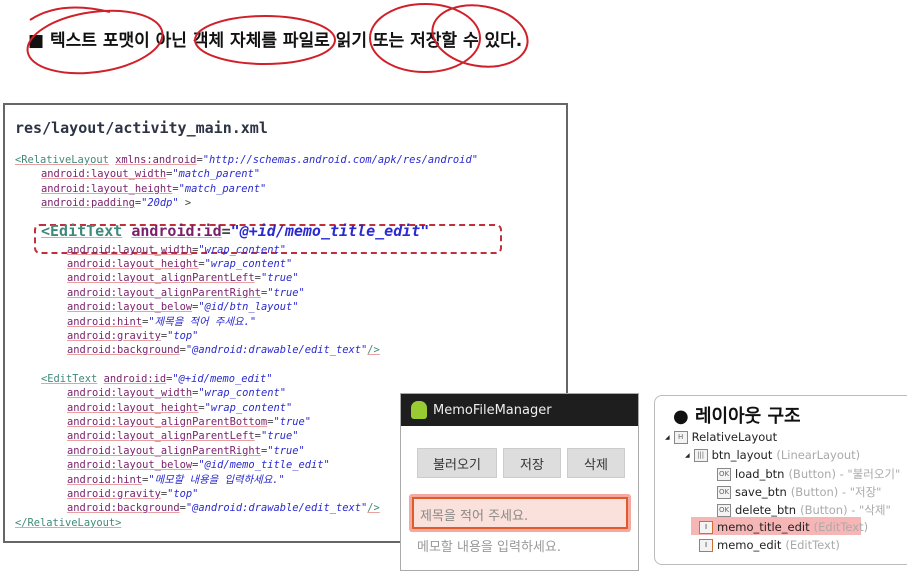 The image size is (907, 571). I want to click on tree-item: ◢ H RelativeLayout, so click(723, 437).